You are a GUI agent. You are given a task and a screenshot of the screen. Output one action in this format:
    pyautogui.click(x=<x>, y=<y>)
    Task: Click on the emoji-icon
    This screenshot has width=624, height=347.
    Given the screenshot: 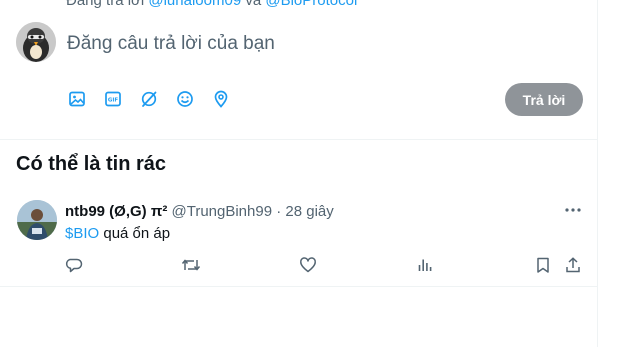 What is the action you would take?
    pyautogui.click(x=185, y=99)
    